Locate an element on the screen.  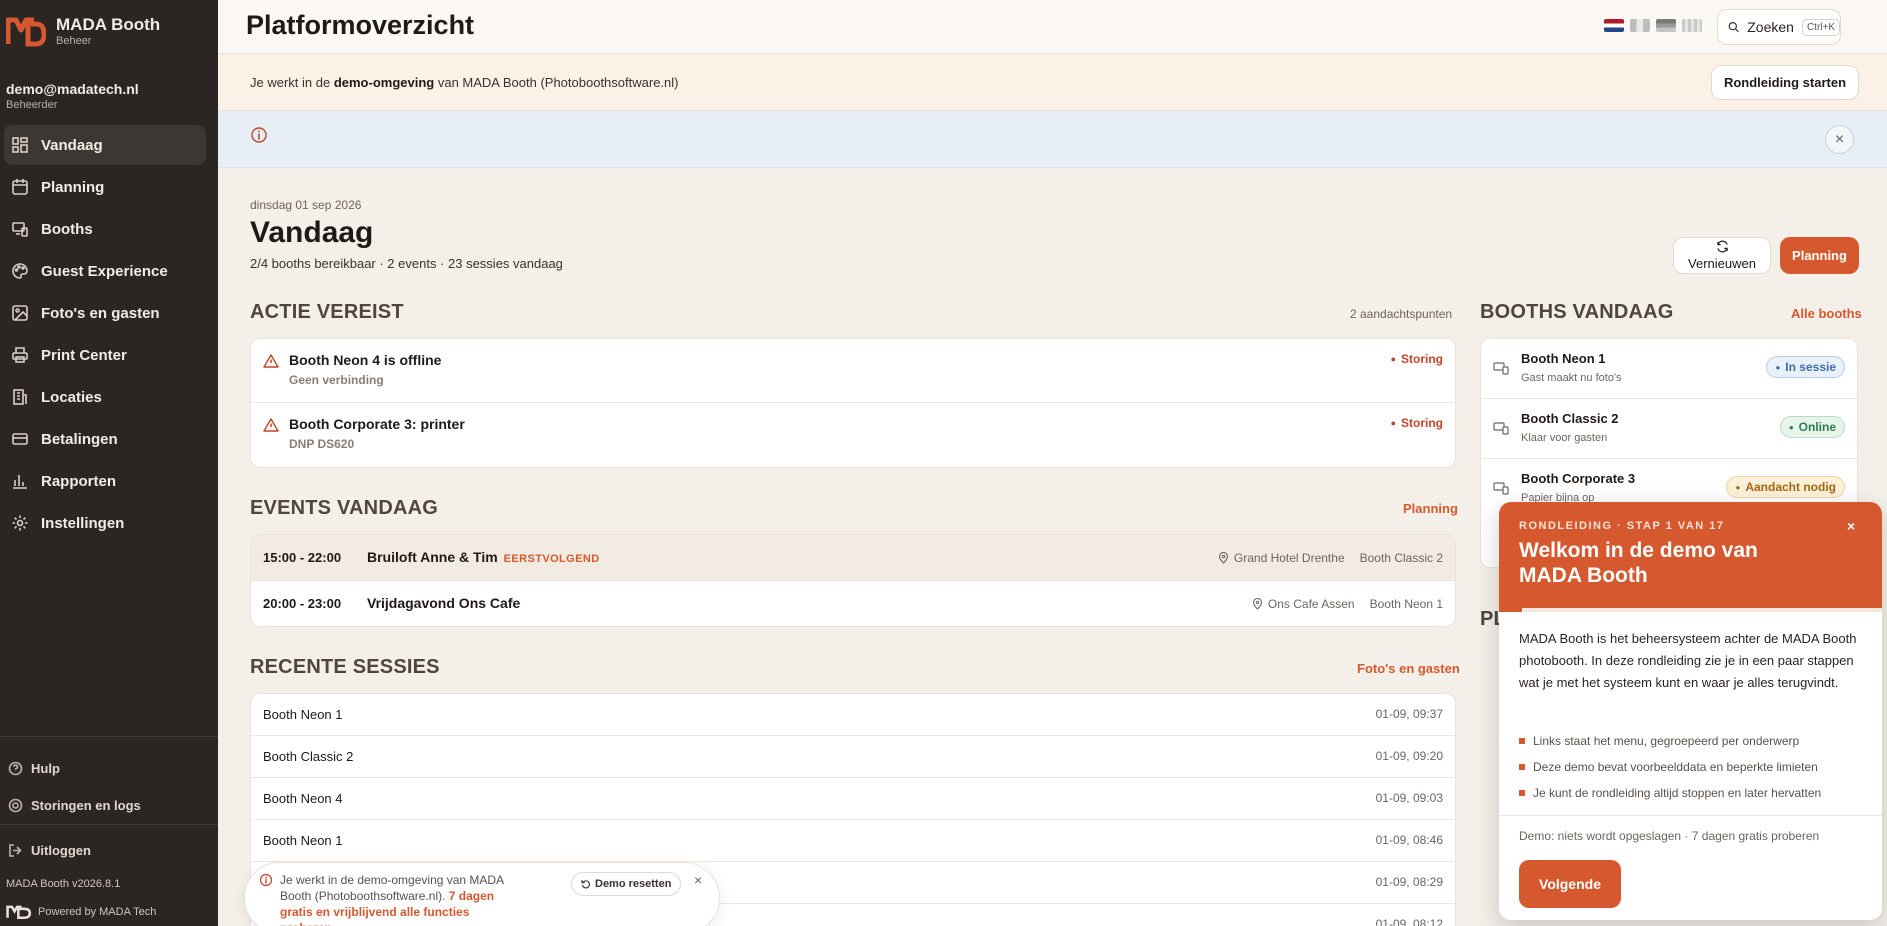
user-email: demo@madatech.nl is located at coordinates (72, 89).